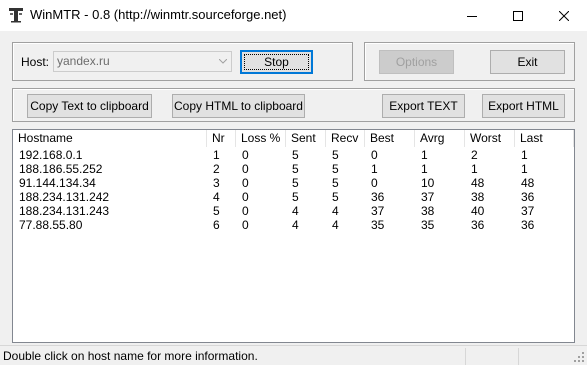 This screenshot has height=365, width=587. What do you see at coordinates (428, 197) in the screenshot?
I see `cell-avrg: 37` at bounding box center [428, 197].